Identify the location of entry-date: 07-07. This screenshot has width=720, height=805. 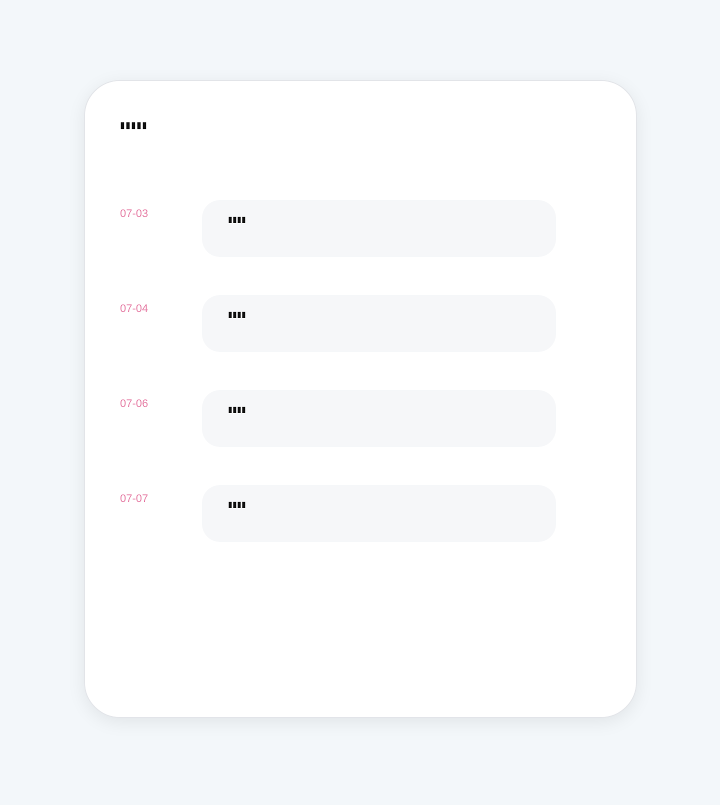
(135, 498).